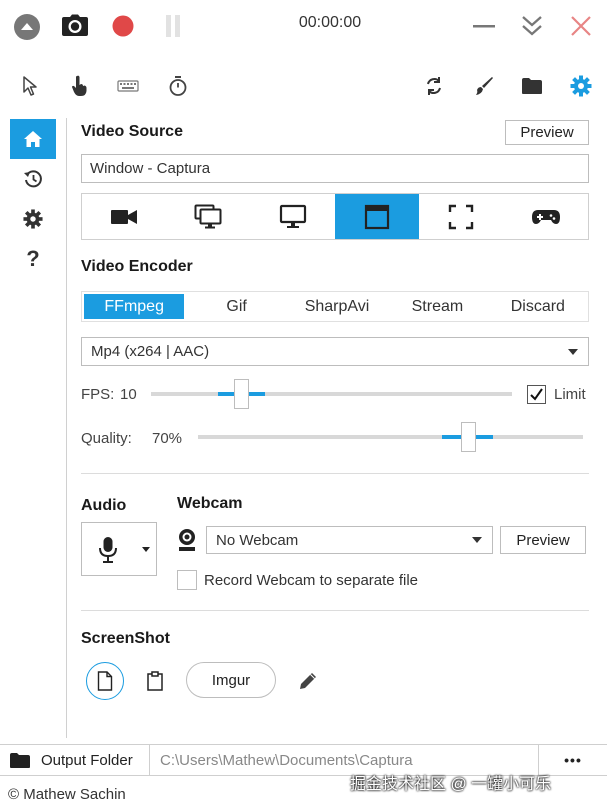 The height and width of the screenshot is (812, 607). What do you see at coordinates (187, 580) in the screenshot?
I see `separate-file-checkbox` at bounding box center [187, 580].